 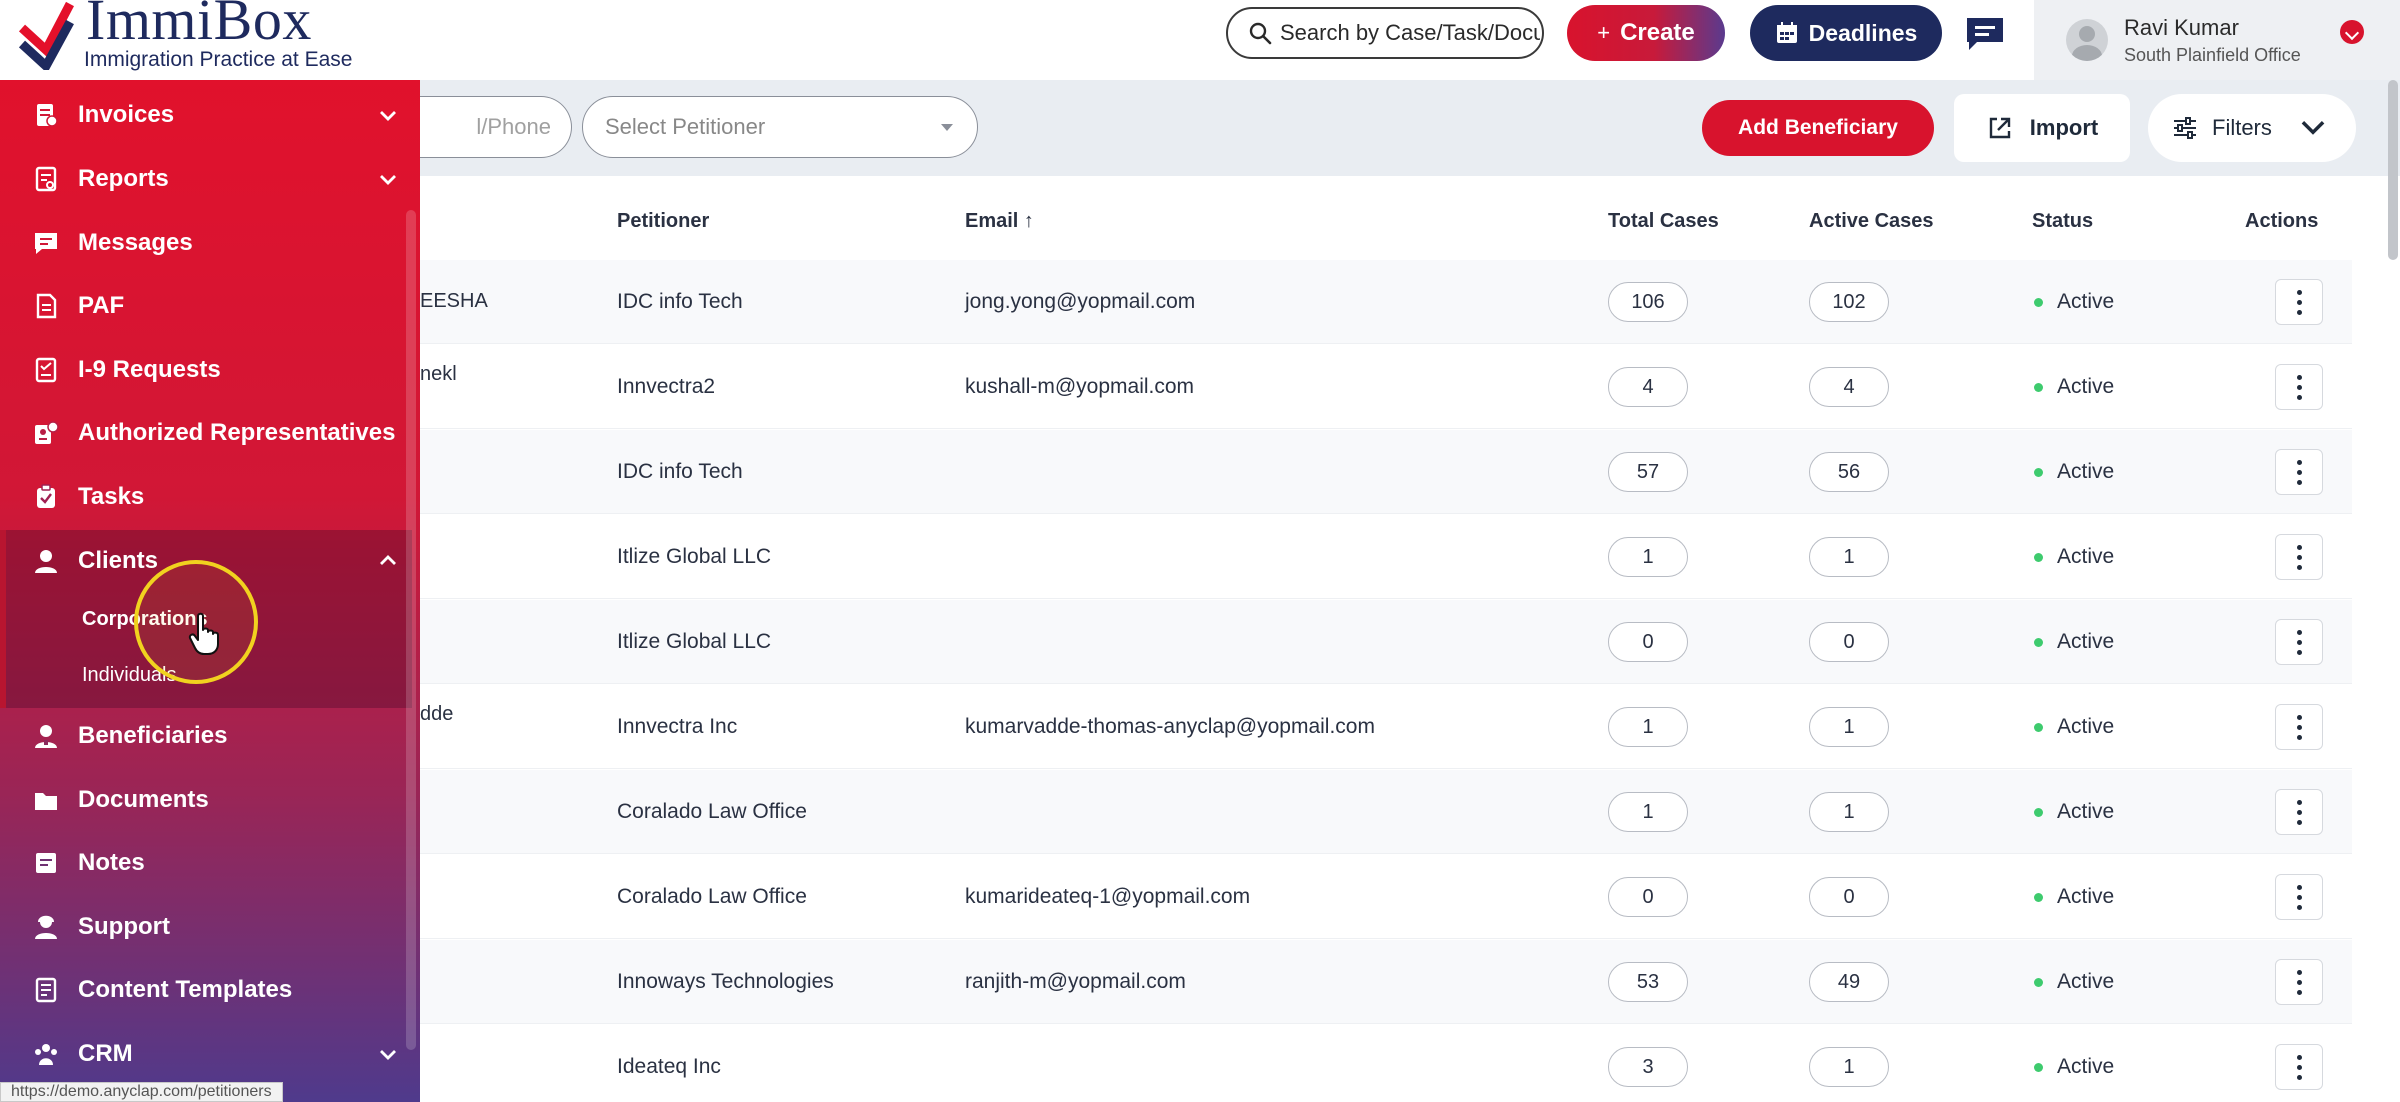 What do you see at coordinates (1849, 982) in the screenshot?
I see `active-cases-badge: 49` at bounding box center [1849, 982].